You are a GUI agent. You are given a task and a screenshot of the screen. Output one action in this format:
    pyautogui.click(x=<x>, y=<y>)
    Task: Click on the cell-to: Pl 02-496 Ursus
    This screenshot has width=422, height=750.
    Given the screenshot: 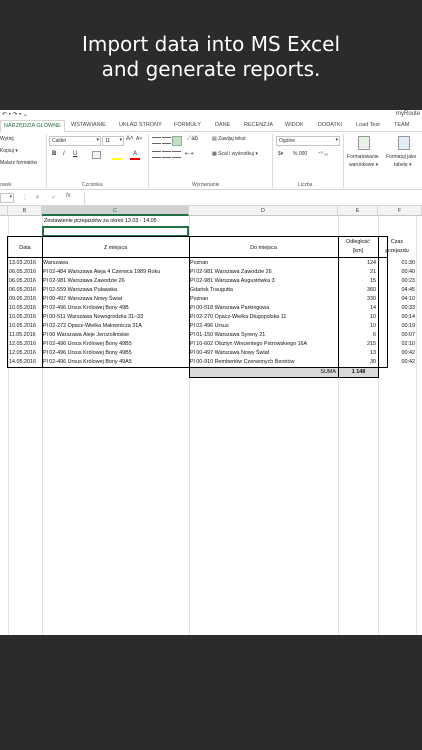 What is the action you would take?
    pyautogui.click(x=263, y=326)
    